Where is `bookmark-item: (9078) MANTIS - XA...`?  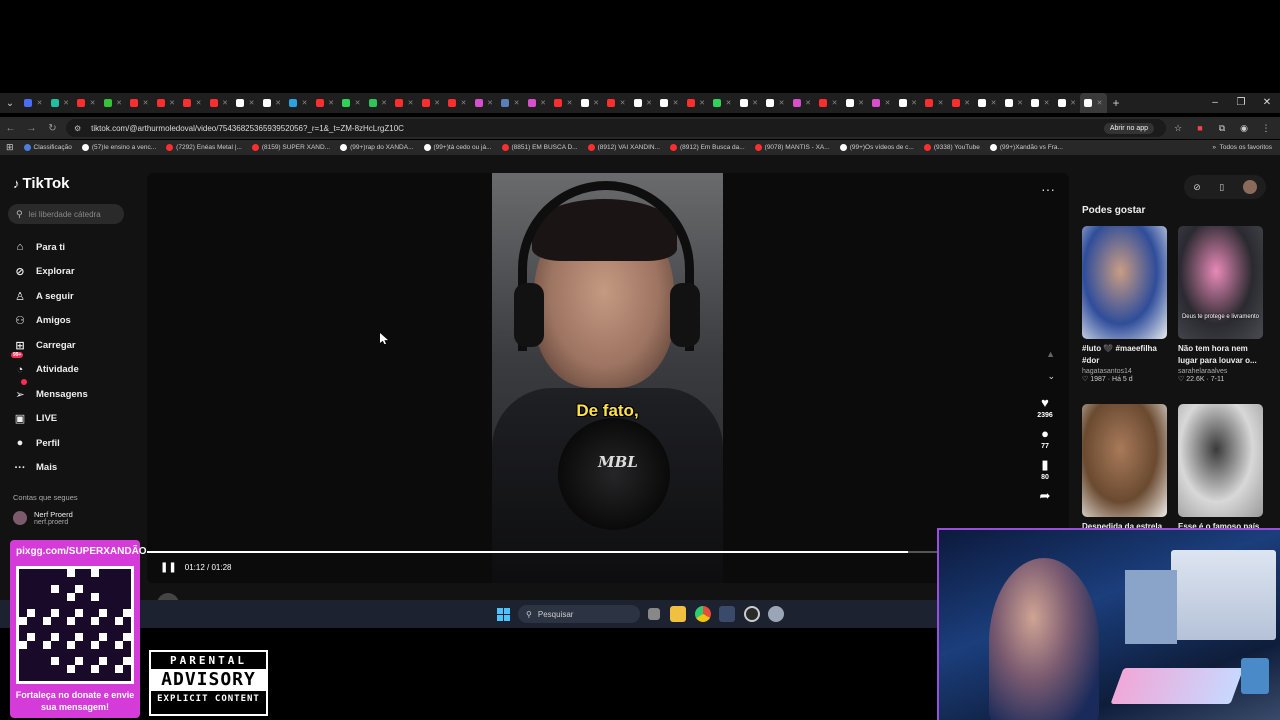
bookmark-item: (9078) MANTIS - XA... is located at coordinates (792, 147).